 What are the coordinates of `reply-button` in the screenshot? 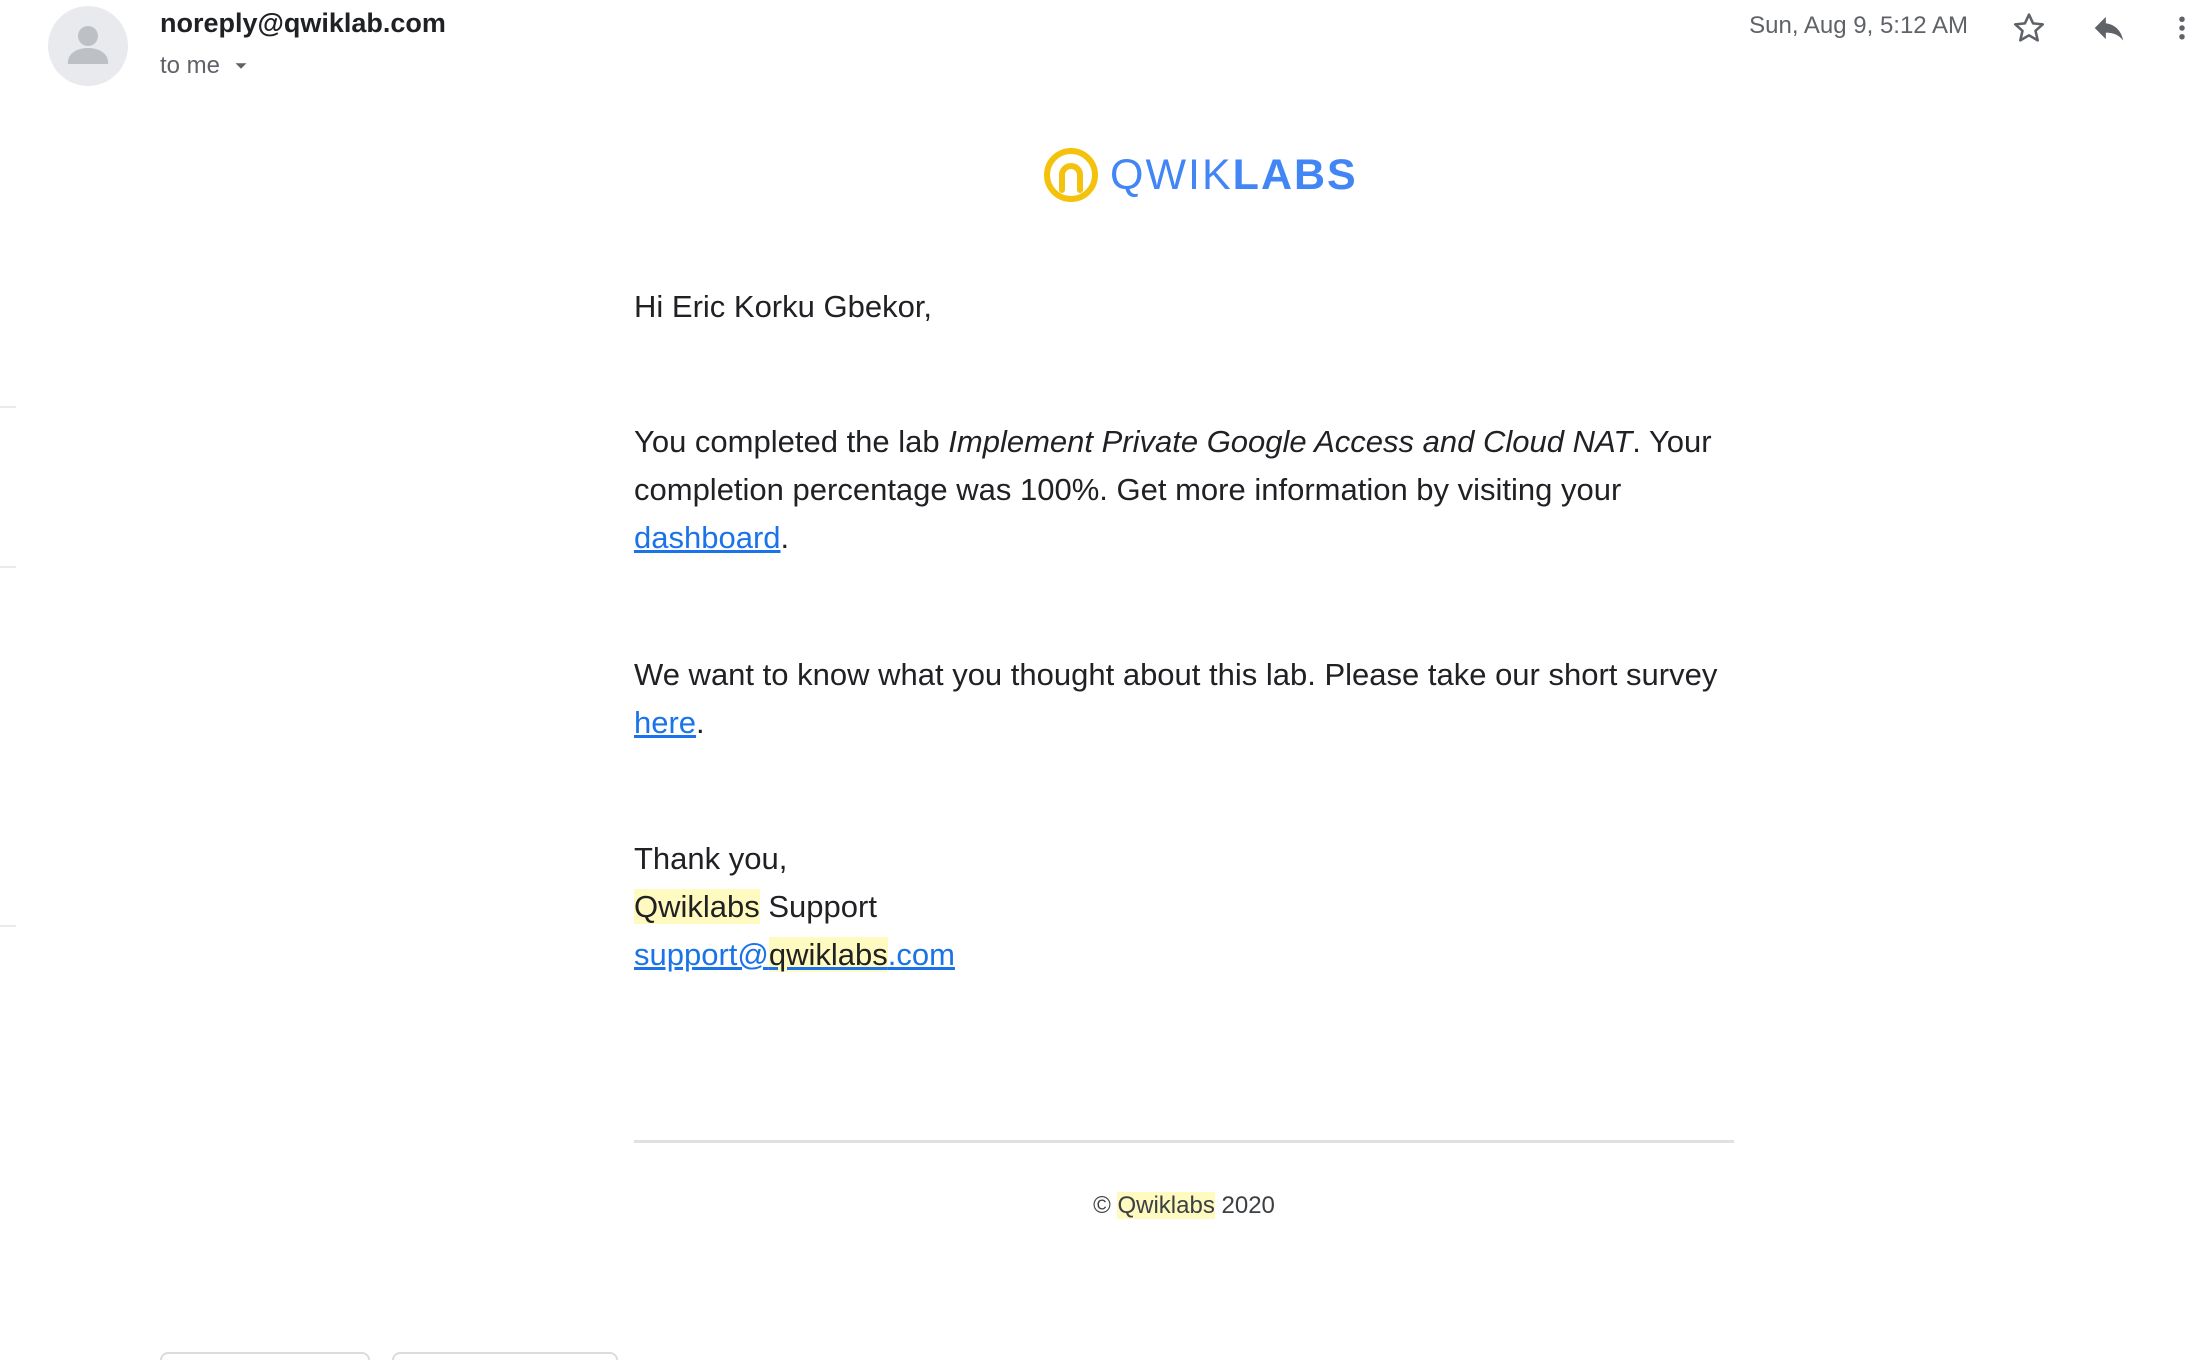 It's located at (2109, 28).